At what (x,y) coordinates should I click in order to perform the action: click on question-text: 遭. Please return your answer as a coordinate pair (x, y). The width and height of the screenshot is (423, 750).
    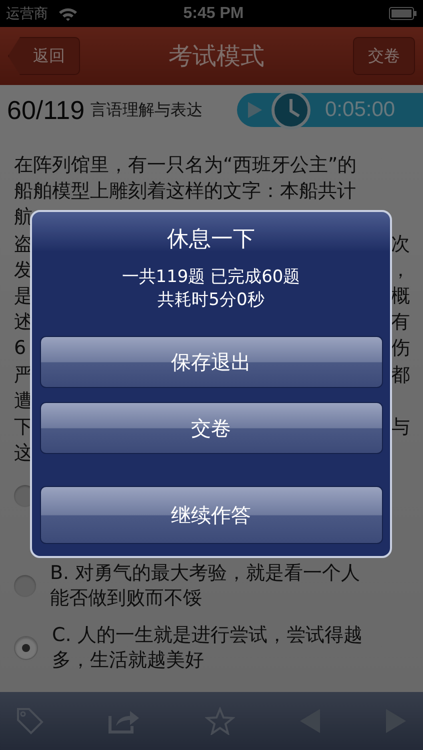
    Looking at the image, I should click on (23, 401).